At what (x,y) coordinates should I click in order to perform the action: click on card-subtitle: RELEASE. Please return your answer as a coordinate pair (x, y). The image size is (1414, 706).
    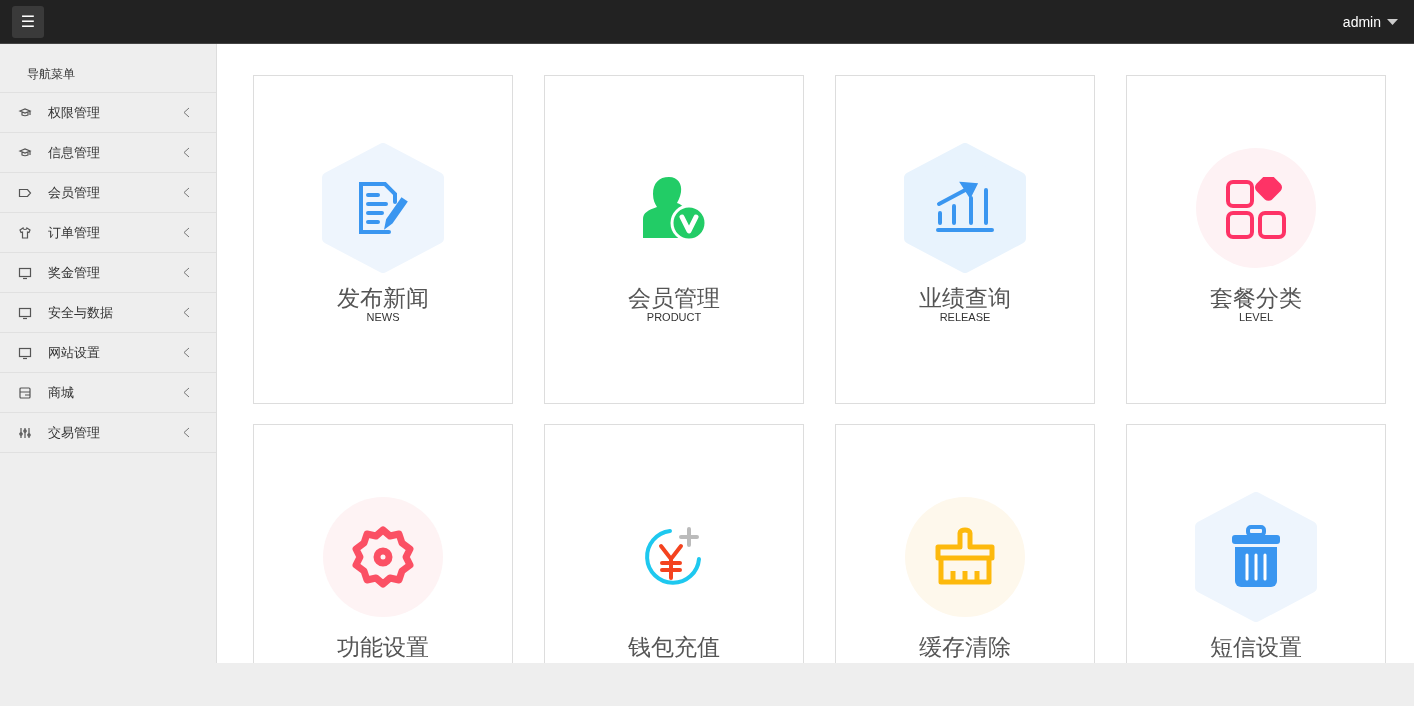
    Looking at the image, I should click on (965, 317).